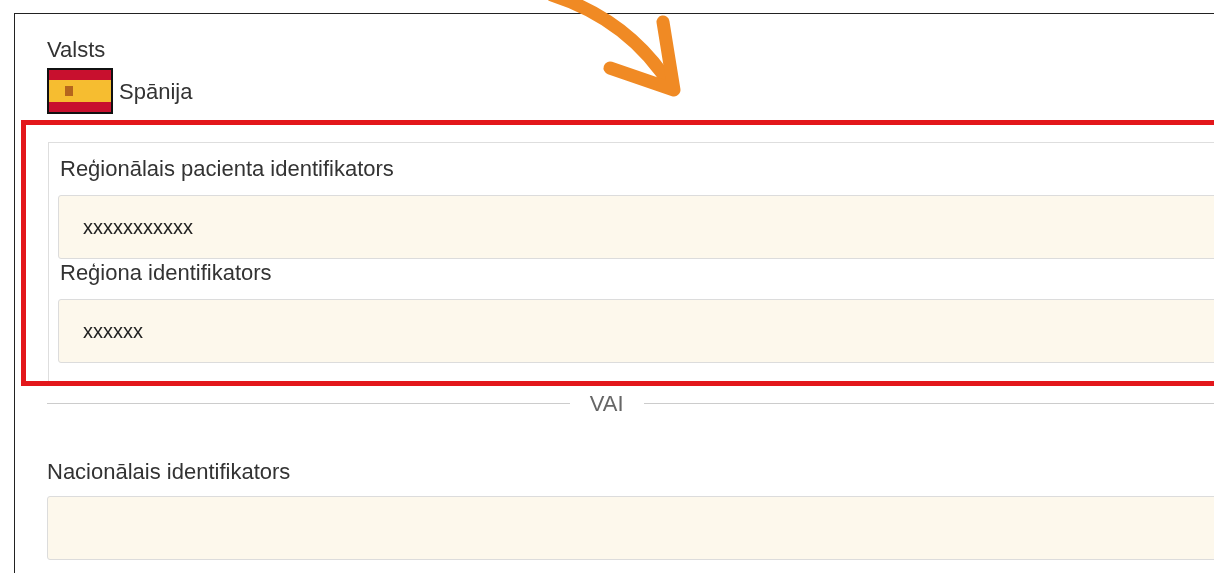 Image resolution: width=1214 pixels, height=573 pixels. I want to click on input-field: xxxxxx, so click(636, 331).